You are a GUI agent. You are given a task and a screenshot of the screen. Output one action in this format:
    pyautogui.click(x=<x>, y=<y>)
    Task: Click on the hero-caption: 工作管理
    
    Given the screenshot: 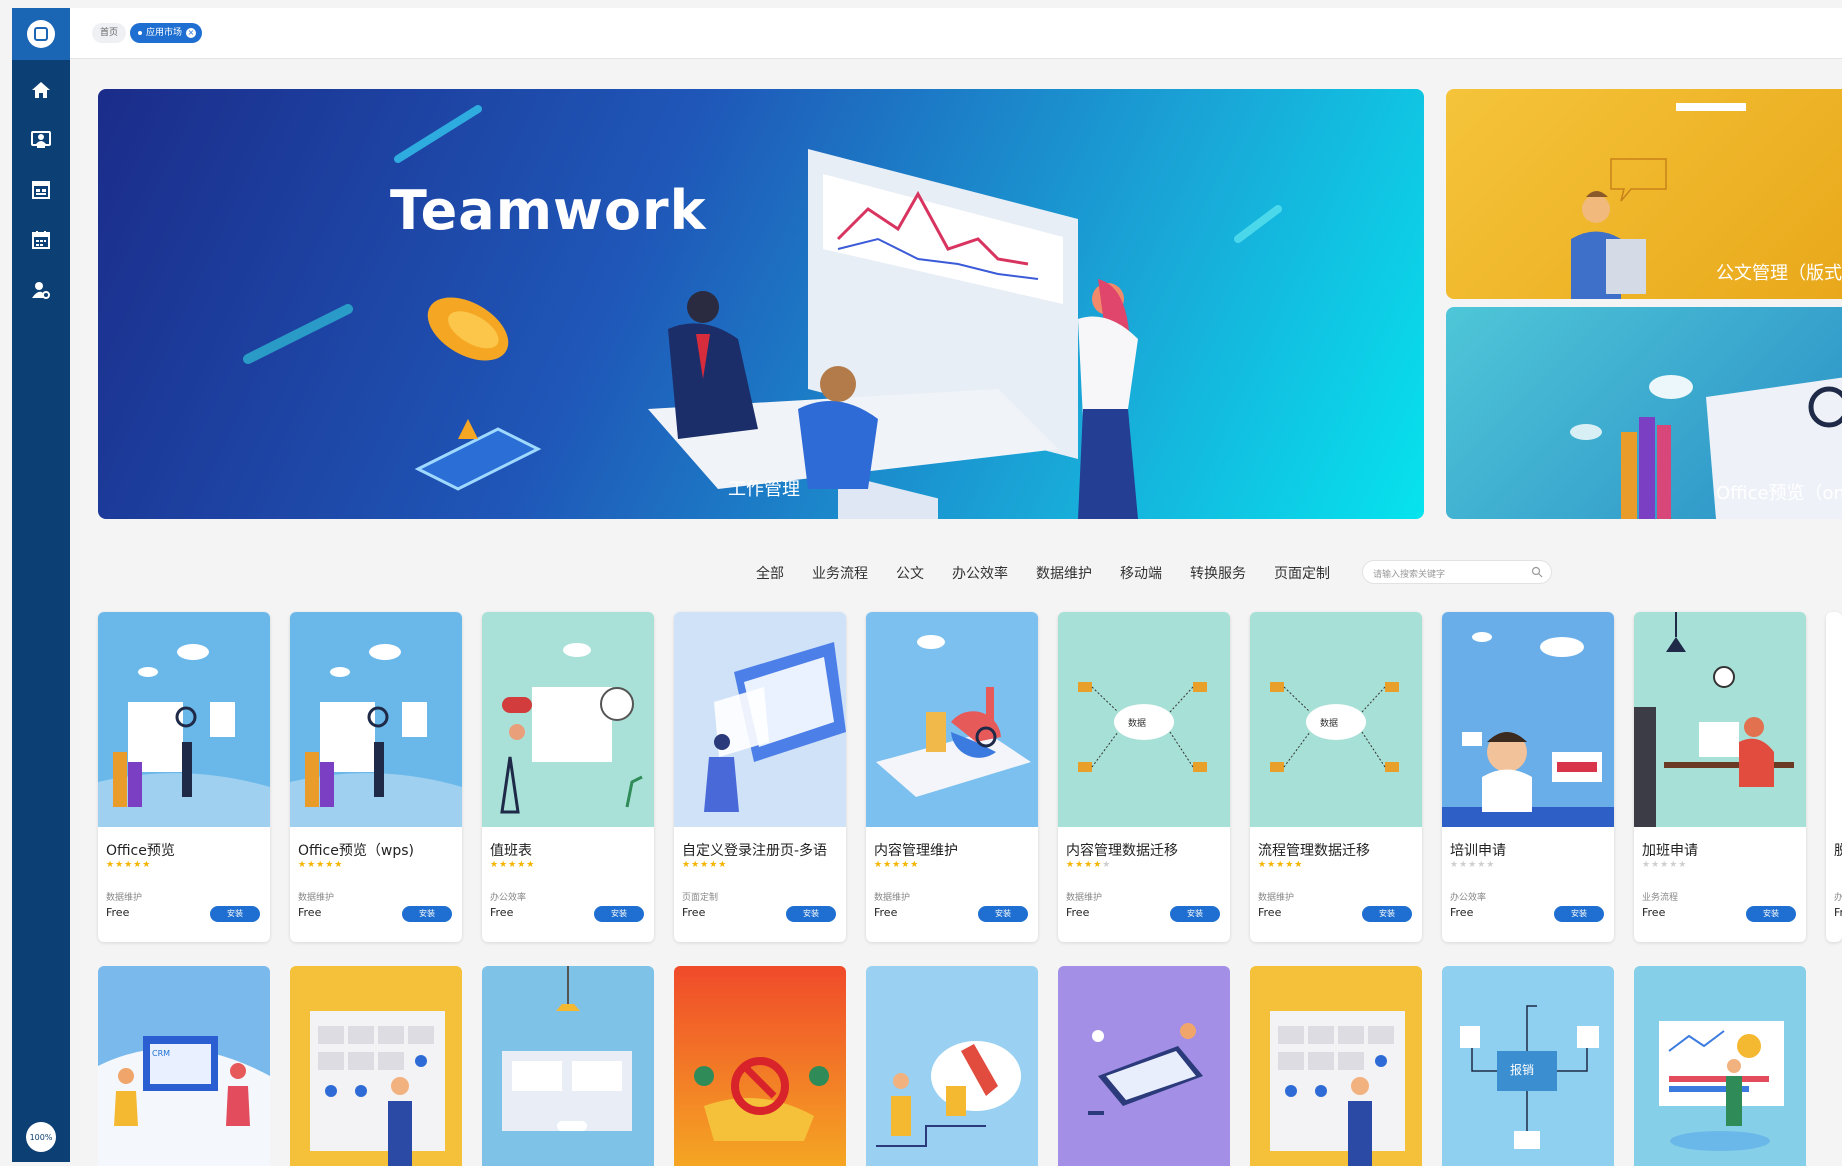 What is the action you would take?
    pyautogui.click(x=764, y=489)
    